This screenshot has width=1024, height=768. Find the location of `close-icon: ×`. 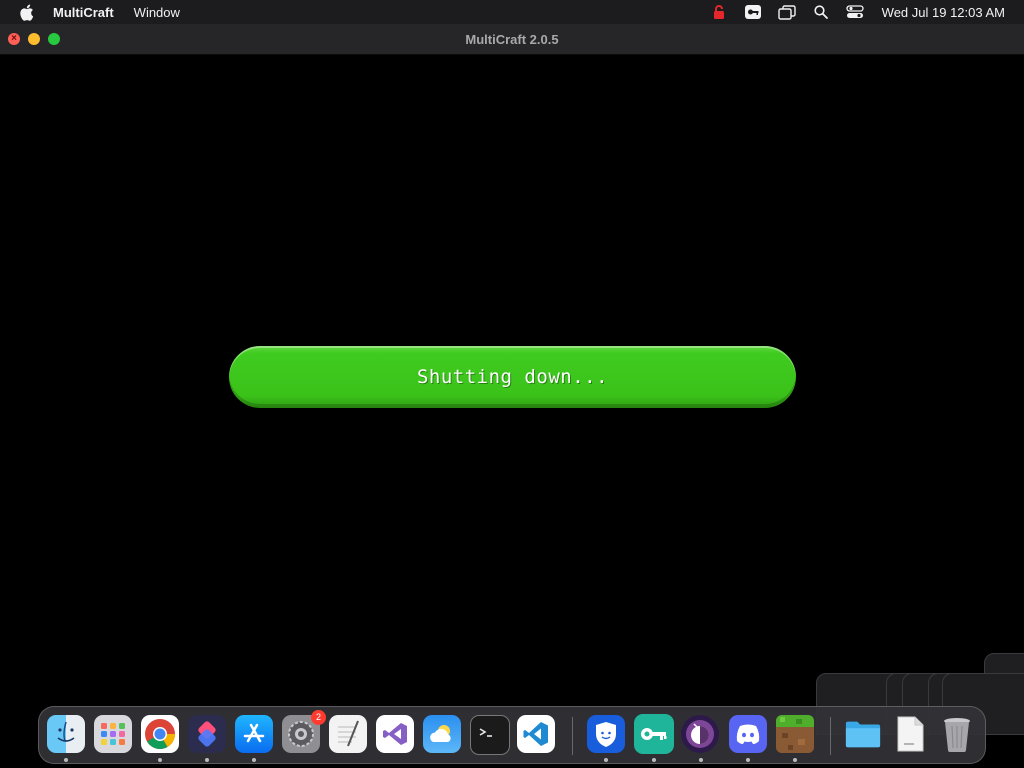

close-icon: × is located at coordinates (14, 38).